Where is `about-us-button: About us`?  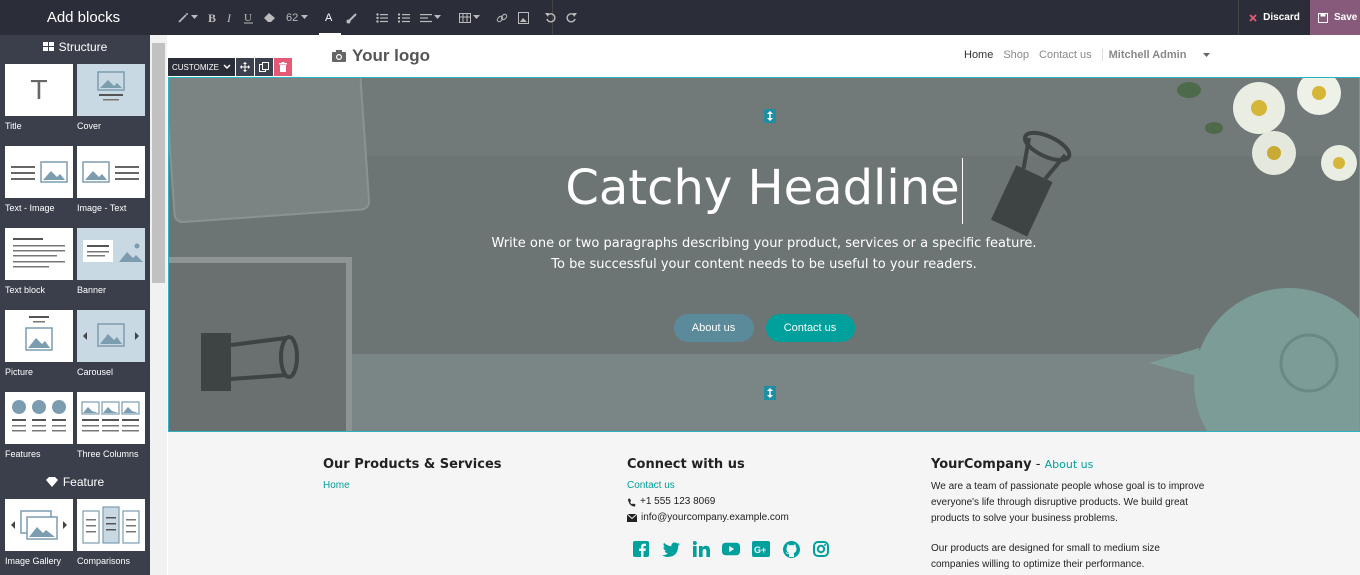 about-us-button: About us is located at coordinates (713, 328).